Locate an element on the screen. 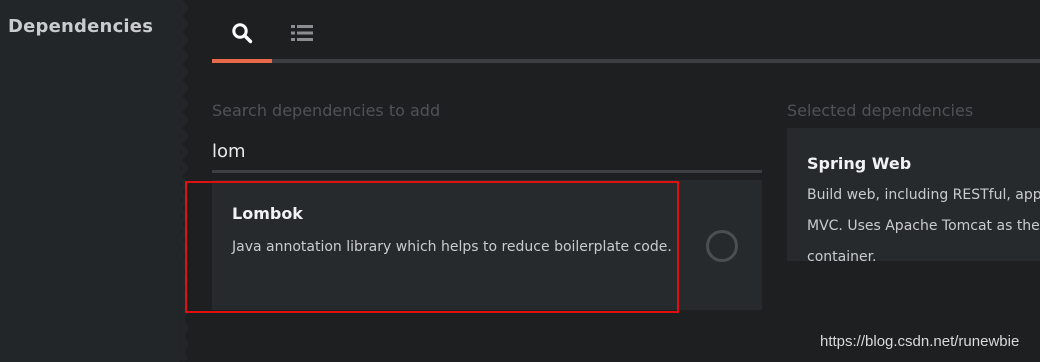 This screenshot has height=362, width=1040. tab-list is located at coordinates (302, 33).